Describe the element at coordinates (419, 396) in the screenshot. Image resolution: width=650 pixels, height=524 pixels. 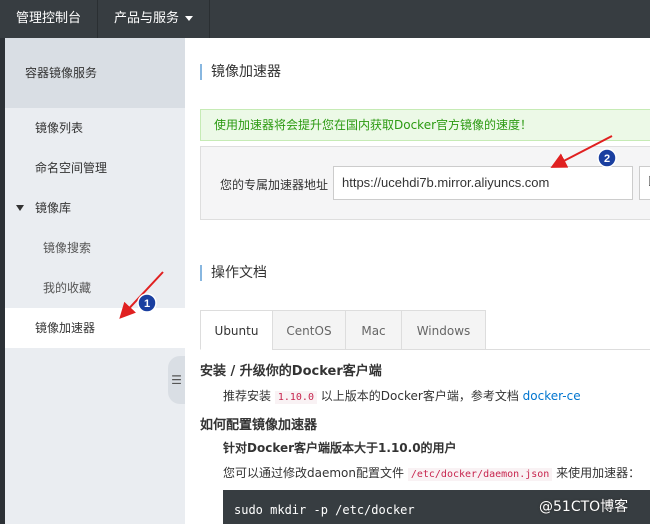
I see `install-text-mid: 以上版本的Docker客户端，参考文档` at that location.